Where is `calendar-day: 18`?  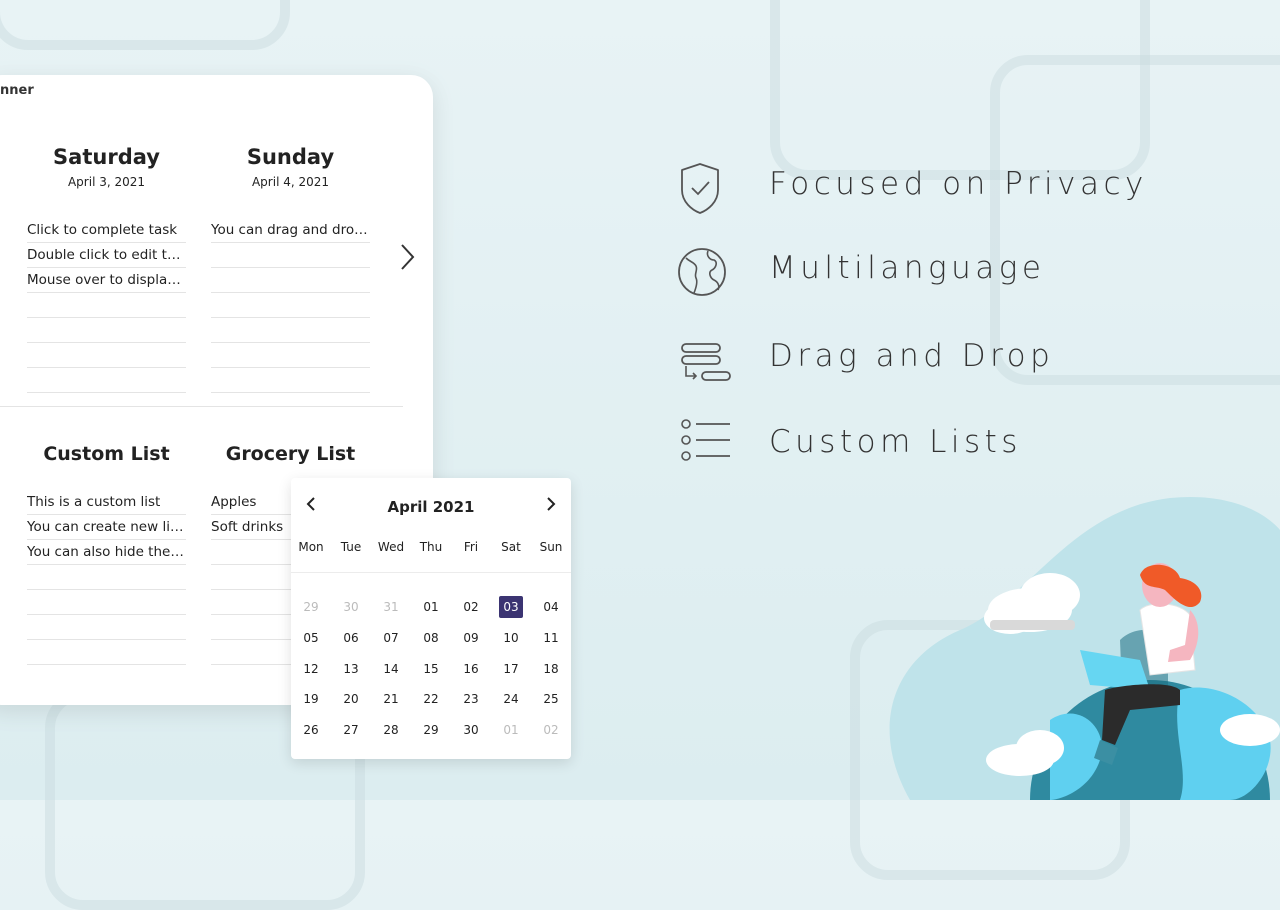 calendar-day: 18 is located at coordinates (551, 668).